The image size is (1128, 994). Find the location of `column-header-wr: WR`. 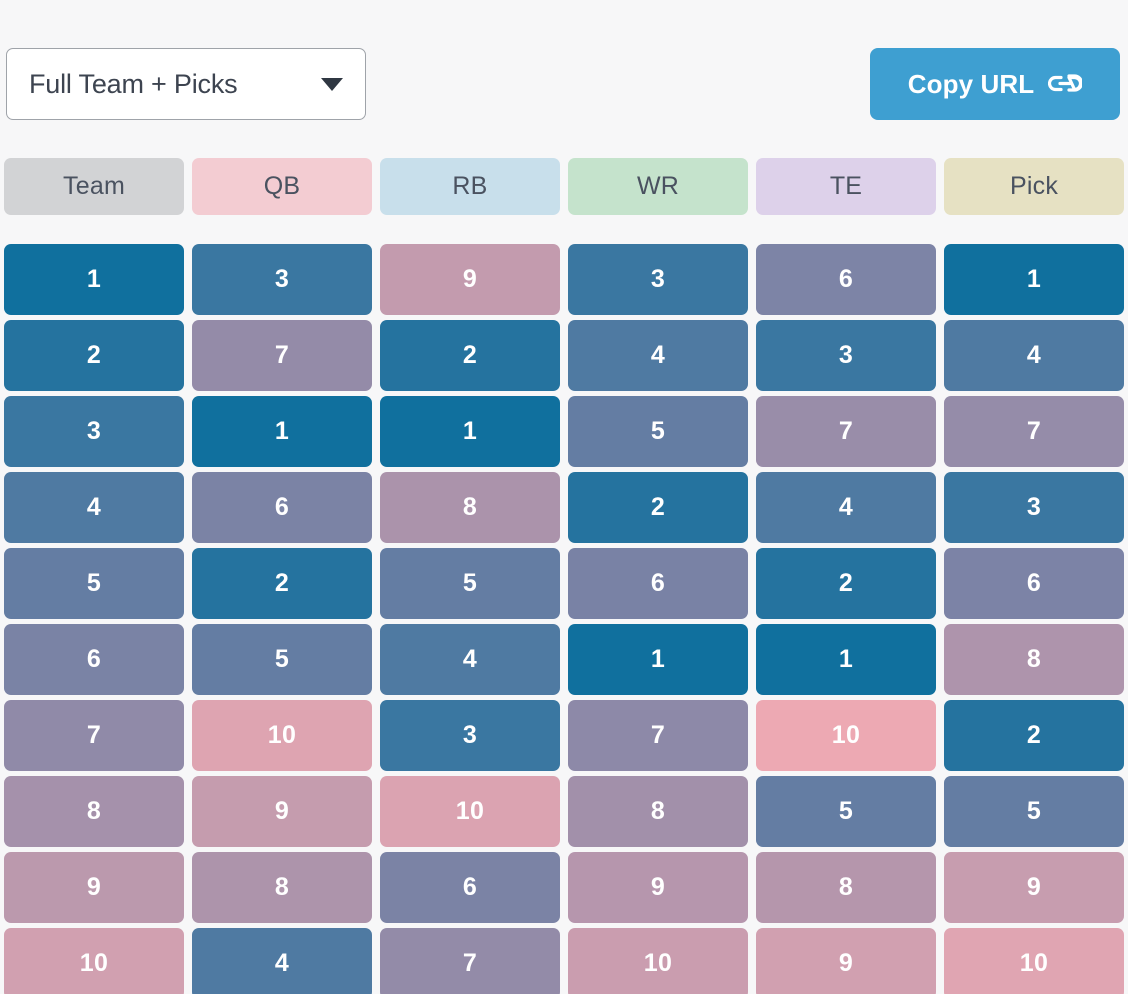

column-header-wr: WR is located at coordinates (658, 186).